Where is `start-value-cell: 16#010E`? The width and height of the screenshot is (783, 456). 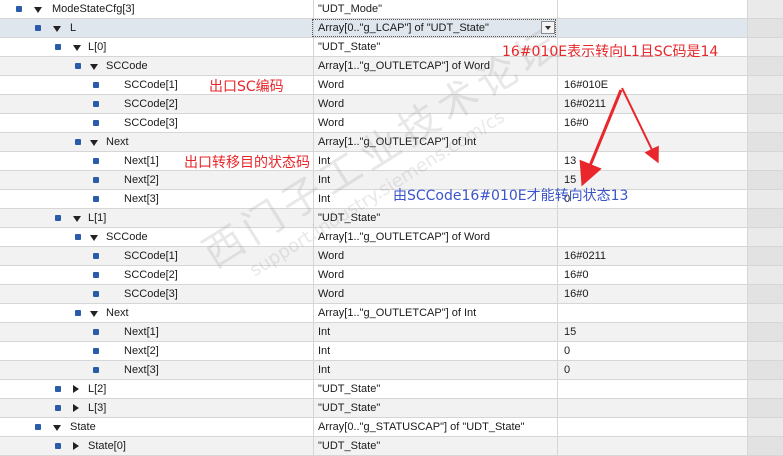 start-value-cell: 16#010E is located at coordinates (652, 85).